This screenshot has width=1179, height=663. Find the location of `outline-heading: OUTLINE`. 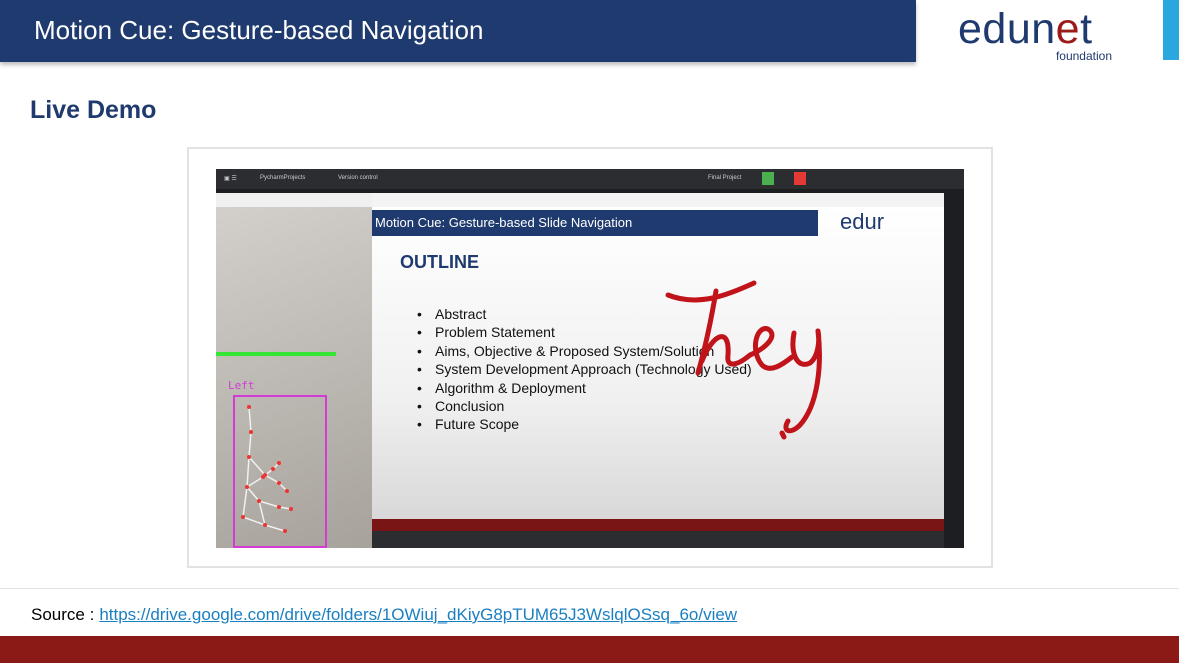

outline-heading: OUTLINE is located at coordinates (439, 262).